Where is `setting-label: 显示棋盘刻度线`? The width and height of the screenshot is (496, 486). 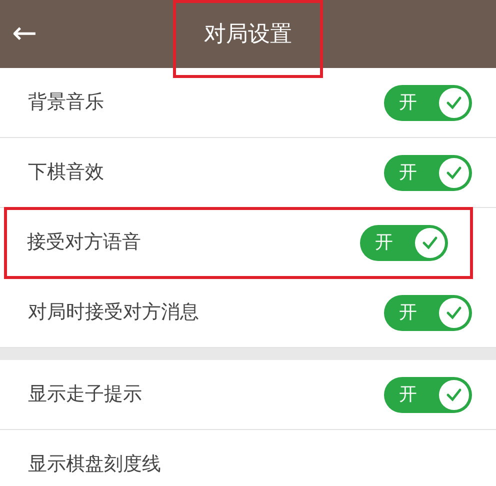 setting-label: 显示棋盘刻度线 is located at coordinates (94, 465).